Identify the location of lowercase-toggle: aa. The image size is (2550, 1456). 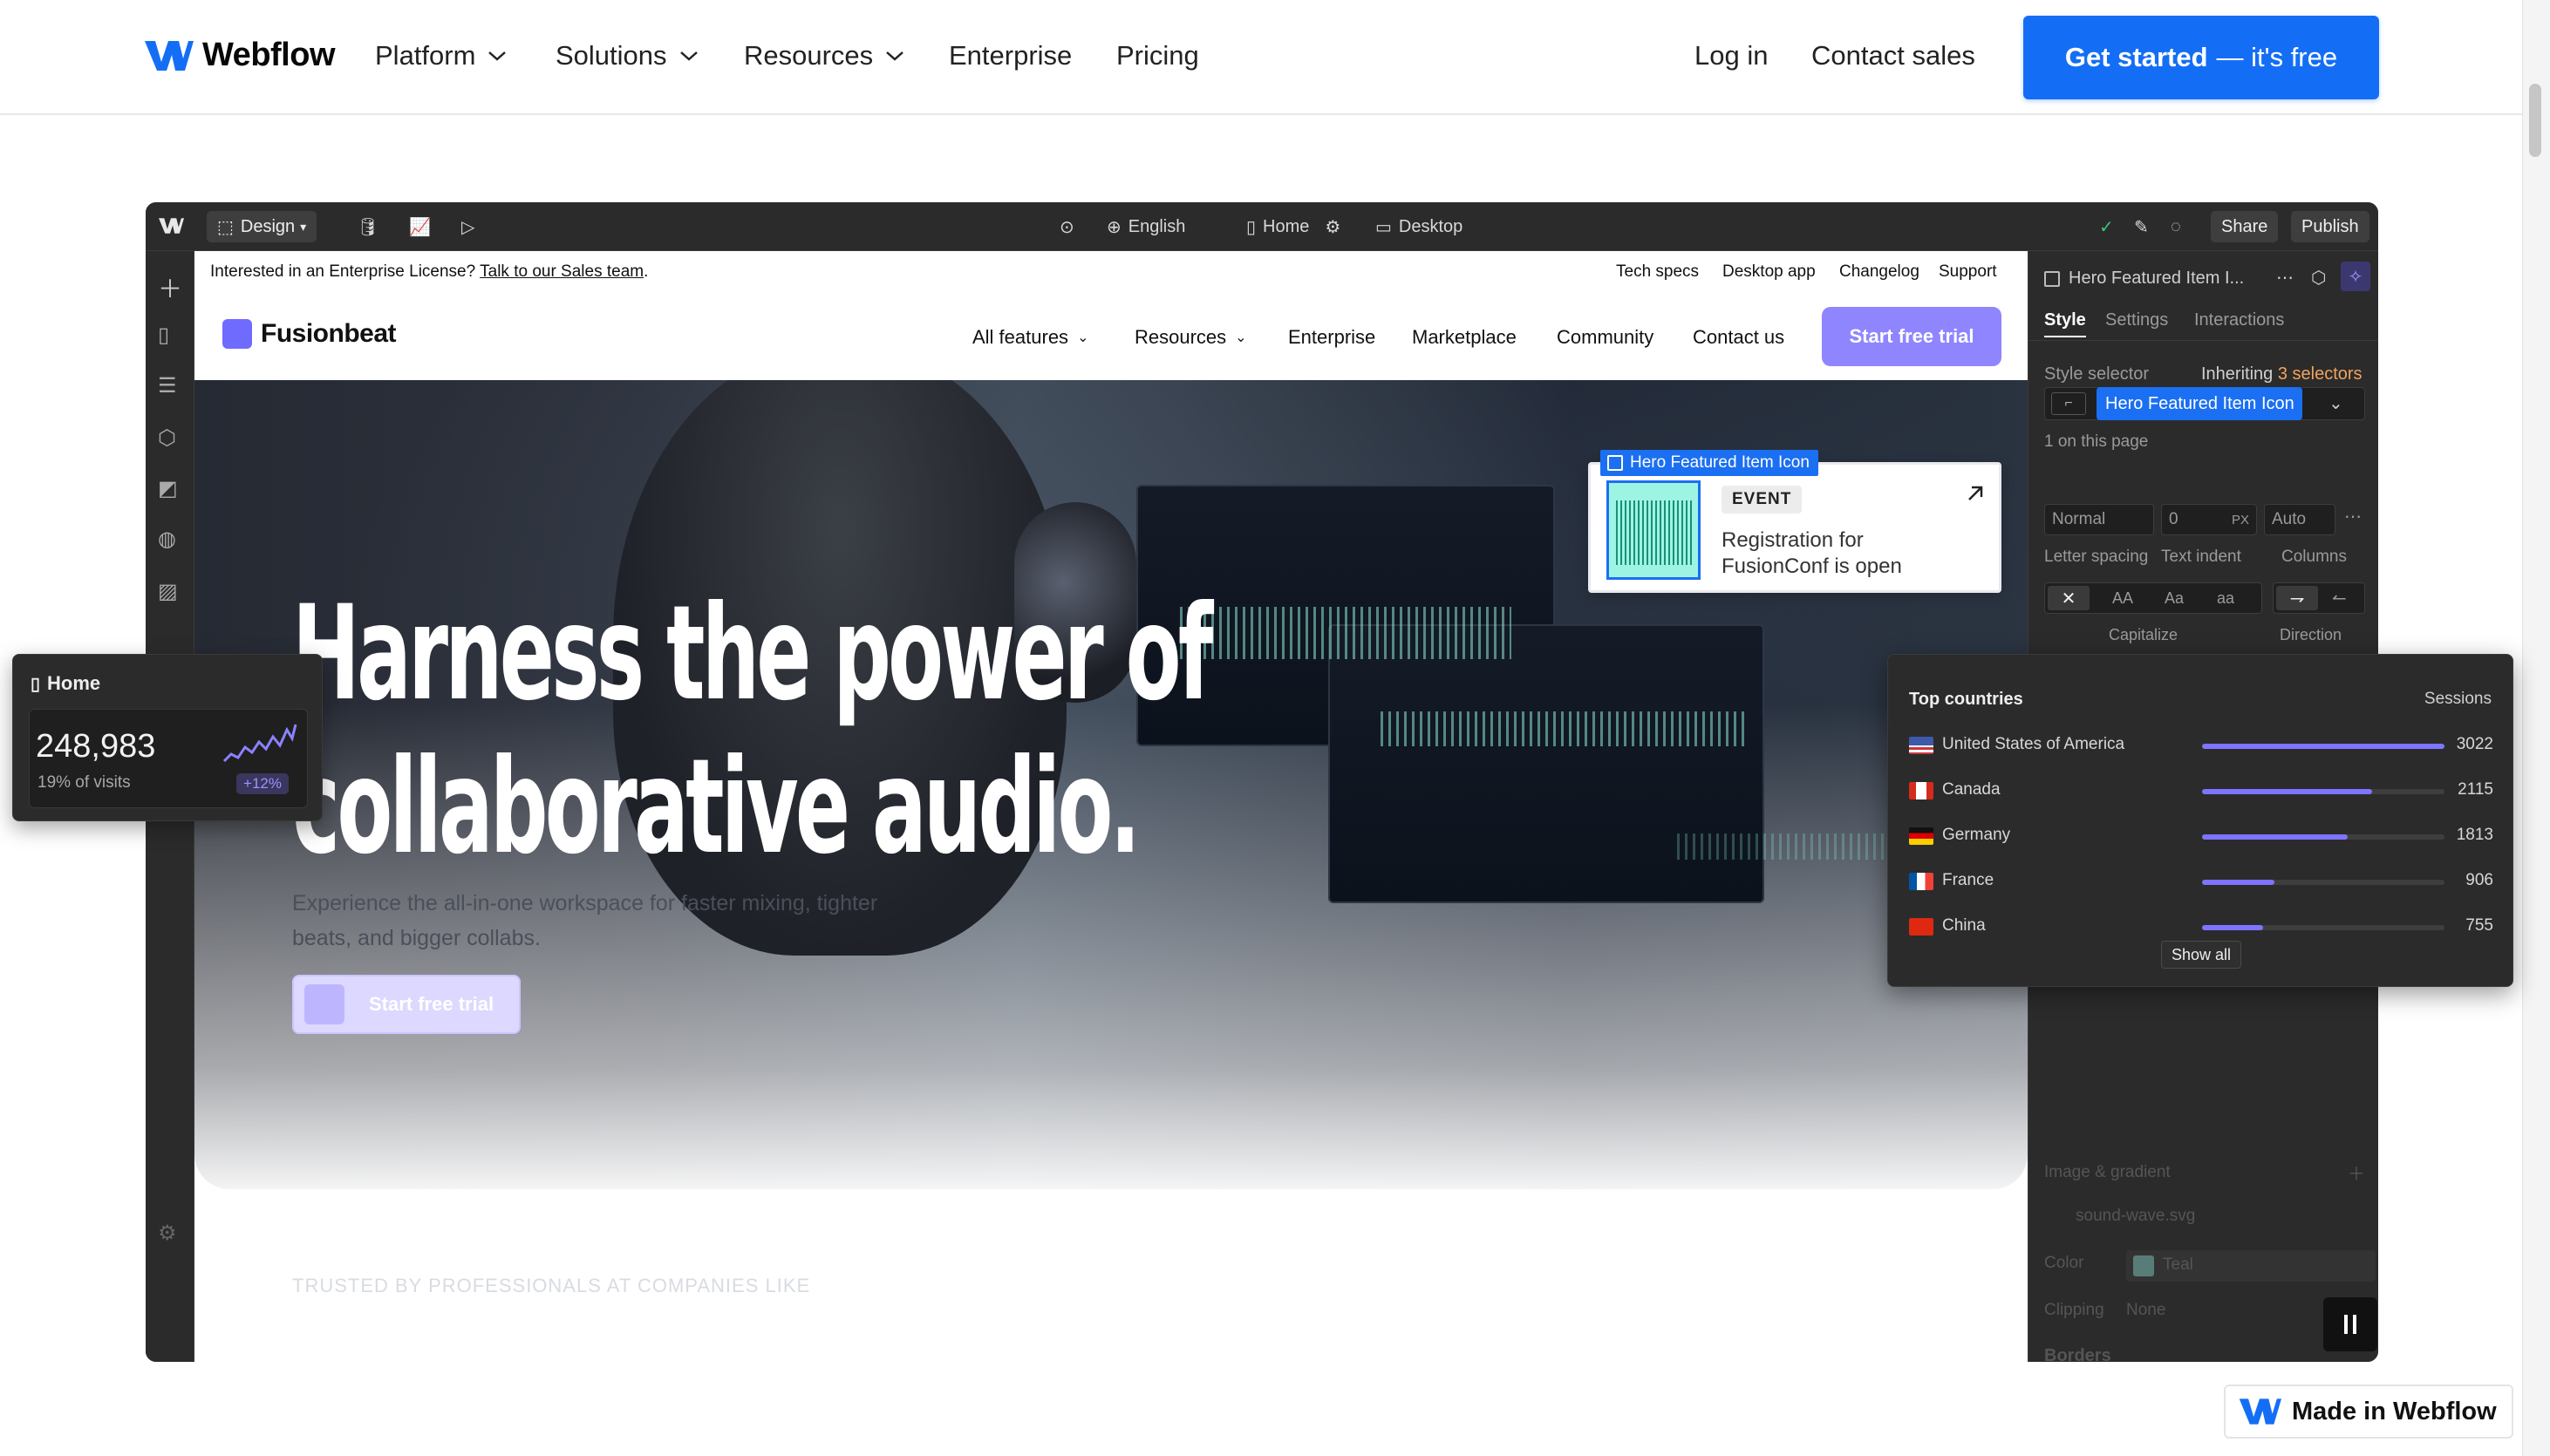
(2225, 598).